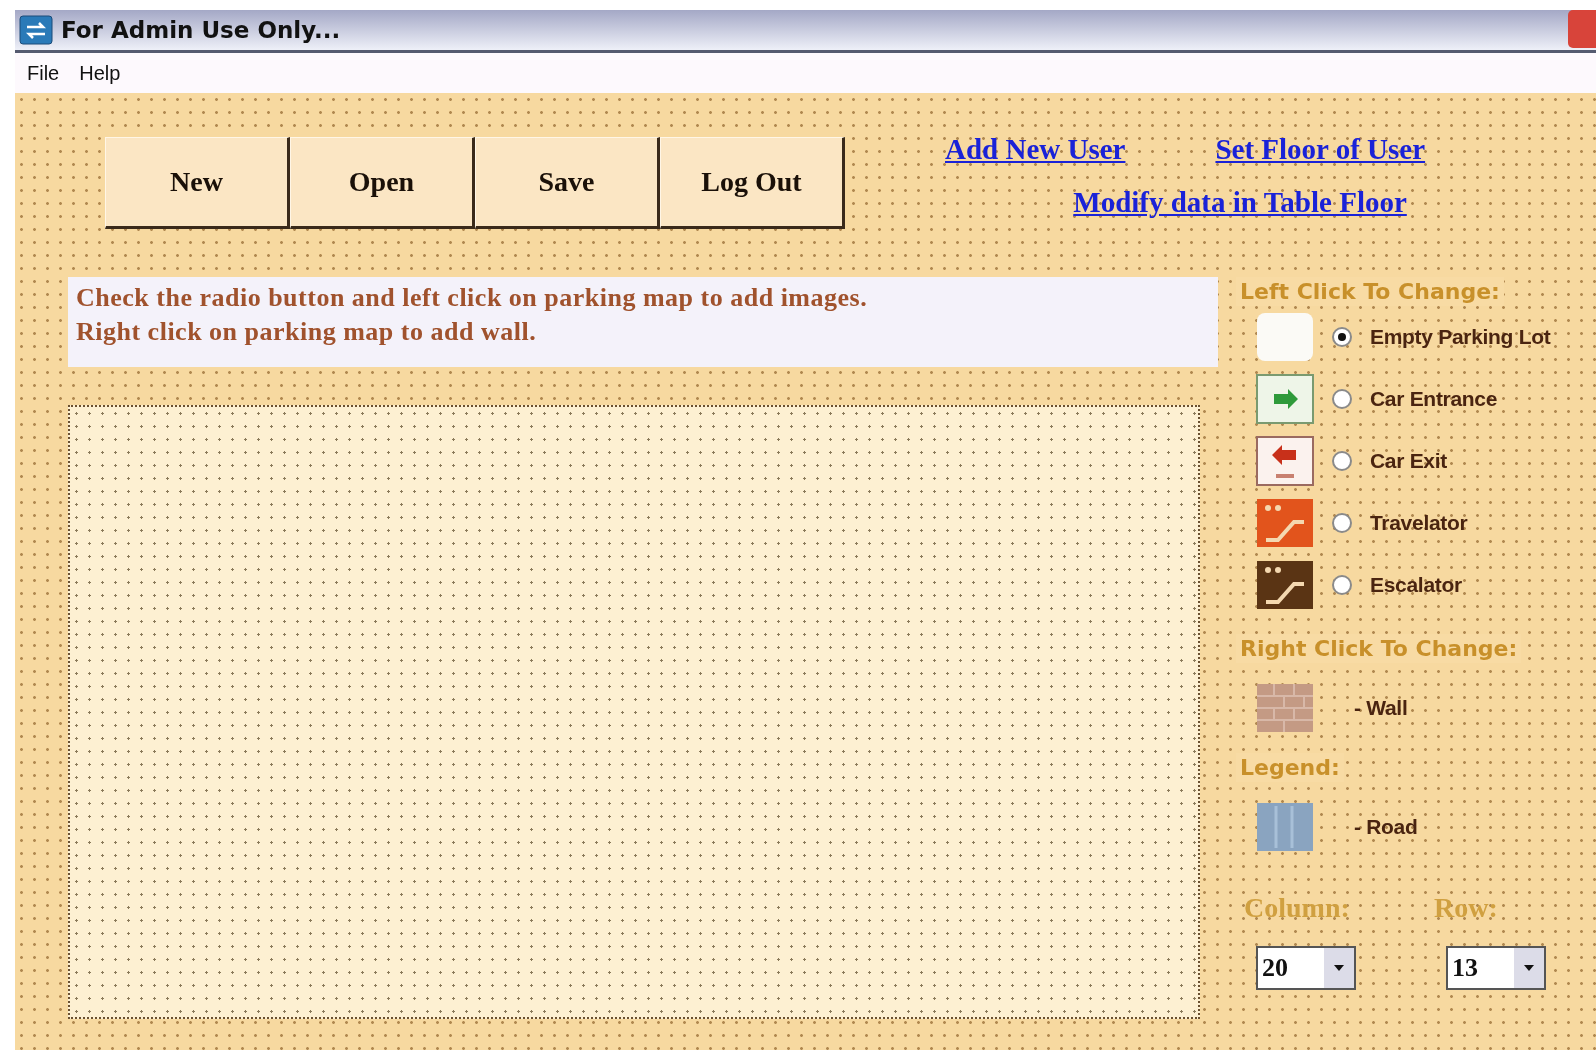 This screenshot has width=1596, height=1050. I want to click on instruction-text: Check the radio button and left click on parking map to add images., so click(472, 298).